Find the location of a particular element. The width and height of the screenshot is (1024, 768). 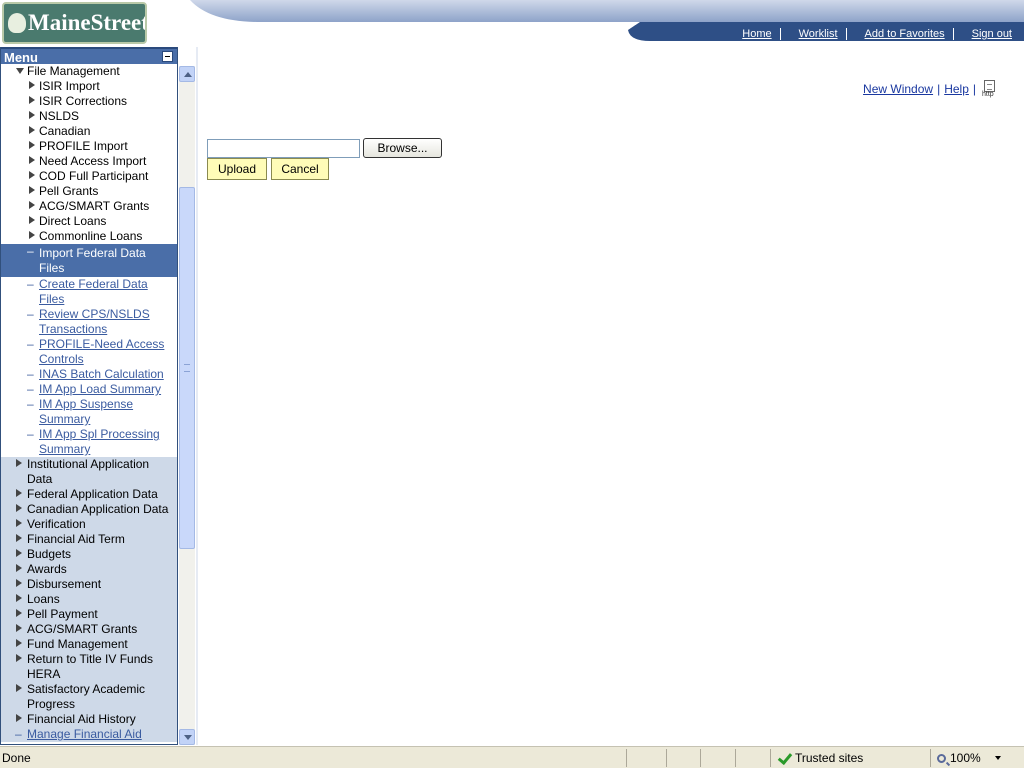

menu-item: Canadian is located at coordinates (89, 131).